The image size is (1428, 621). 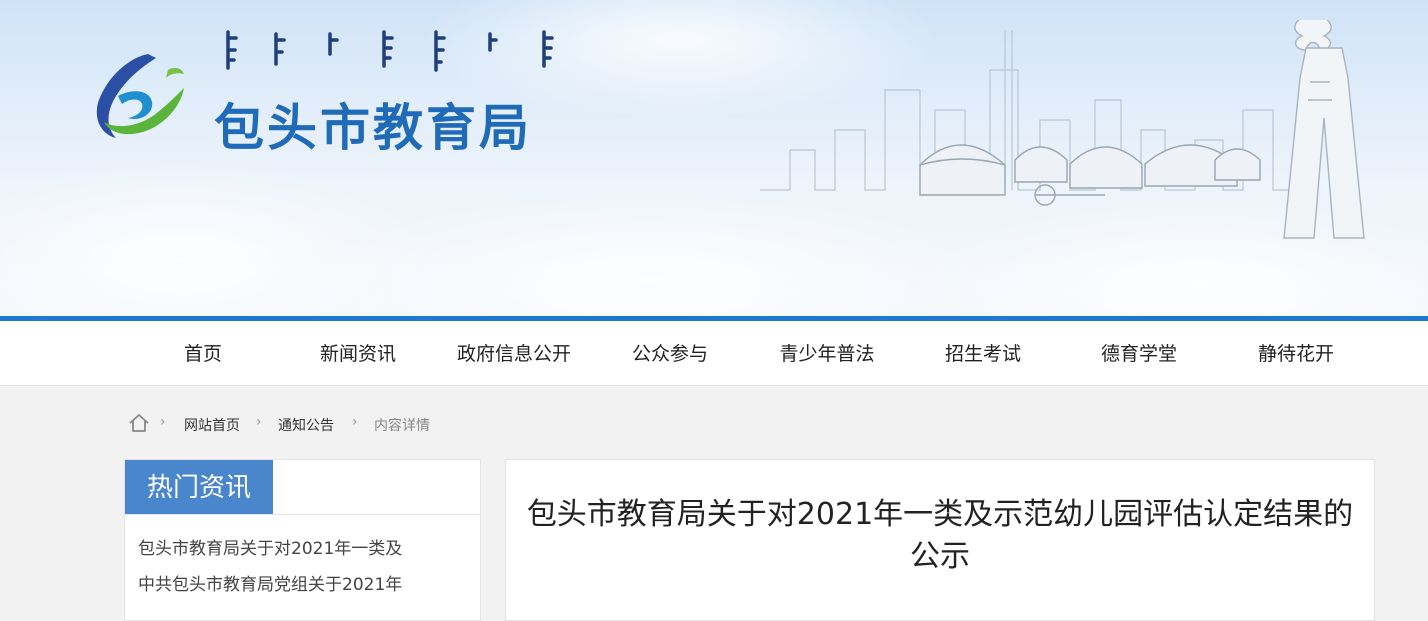 I want to click on hot-news-panel: 热门资讯 包头市教育局关于对2021年一类及 中共包头市教育局党组关于2021年, so click(x=302, y=540).